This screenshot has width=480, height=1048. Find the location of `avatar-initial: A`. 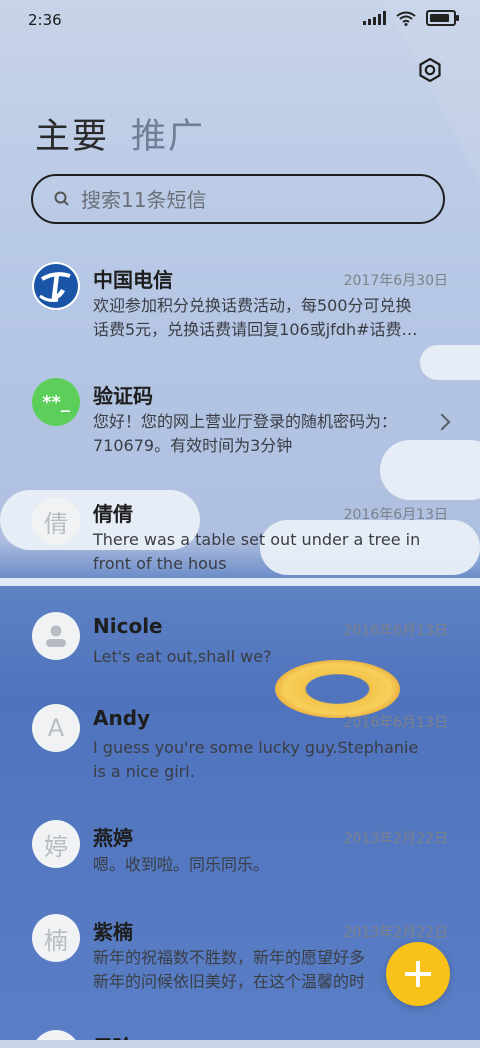

avatar-initial: A is located at coordinates (56, 728).